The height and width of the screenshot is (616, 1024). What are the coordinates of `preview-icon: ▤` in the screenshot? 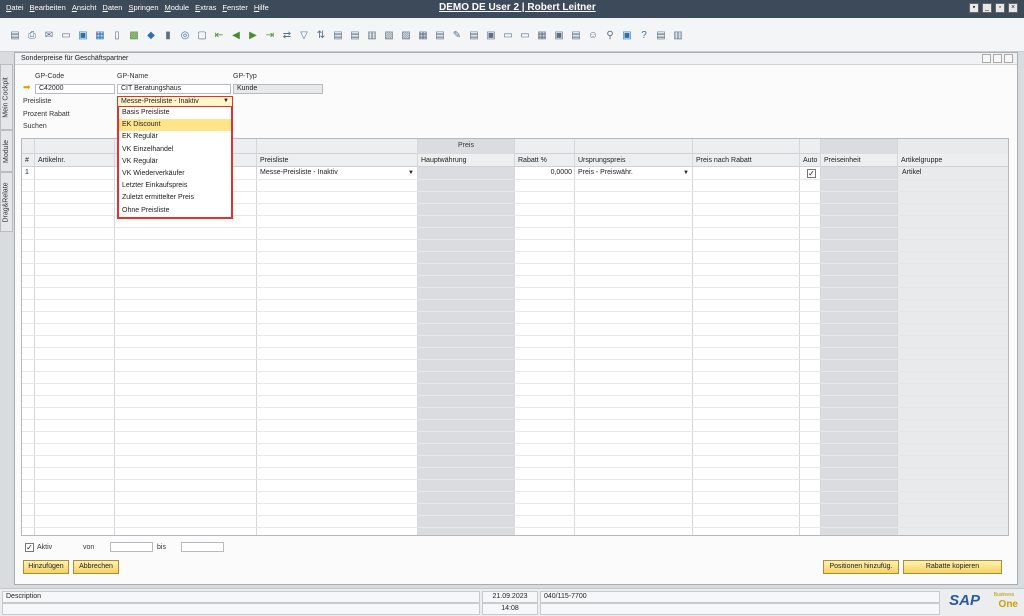 It's located at (15, 35).